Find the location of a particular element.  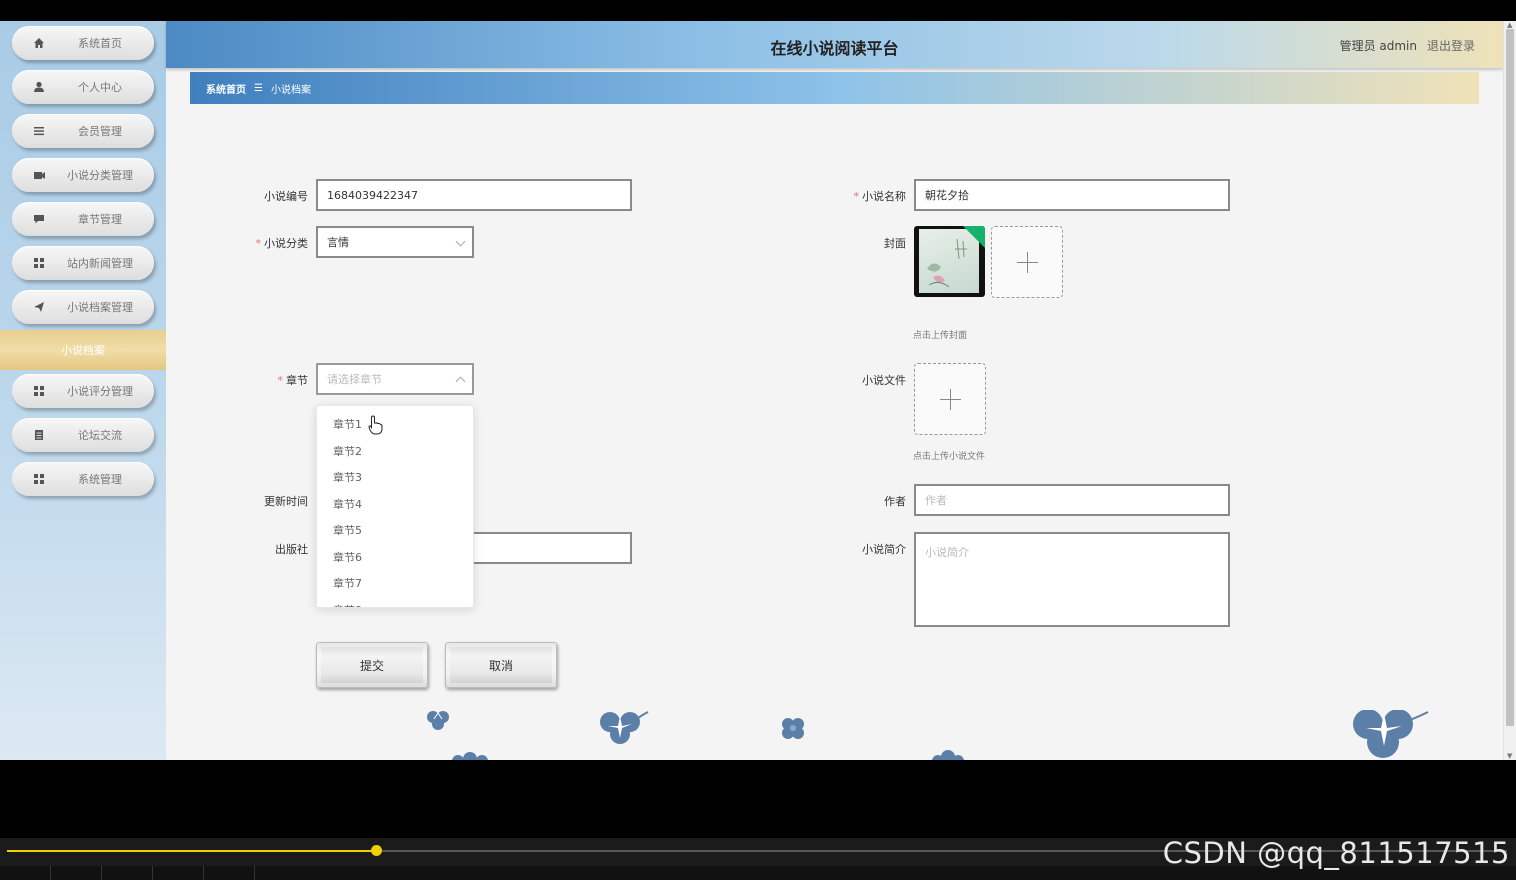

intro-textarea: 小说简介 is located at coordinates (1072, 579).